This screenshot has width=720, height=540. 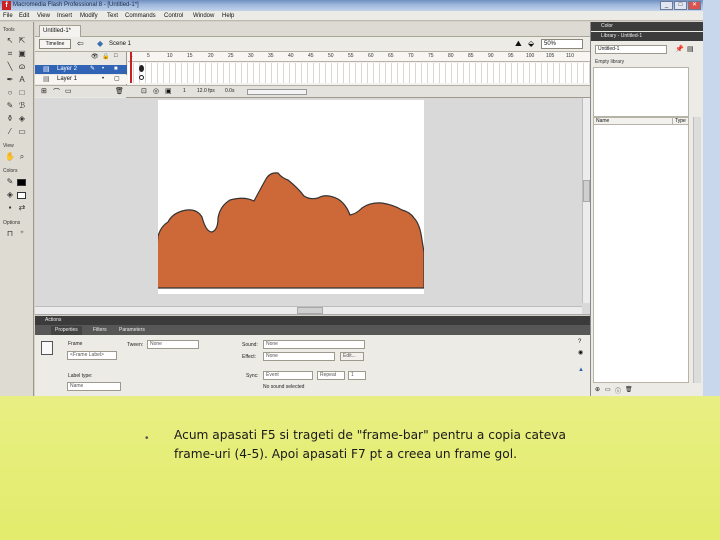 What do you see at coordinates (132, 330) in the screenshot?
I see `tab-parameters: Parameters` at bounding box center [132, 330].